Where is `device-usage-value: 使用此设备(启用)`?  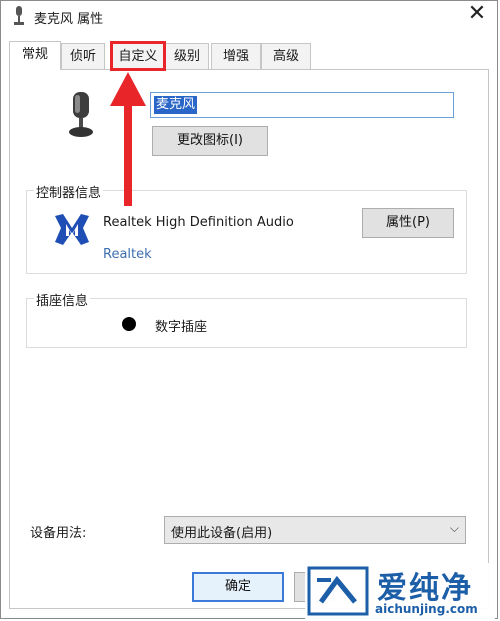
device-usage-value: 使用此设备(启用) is located at coordinates (222, 533).